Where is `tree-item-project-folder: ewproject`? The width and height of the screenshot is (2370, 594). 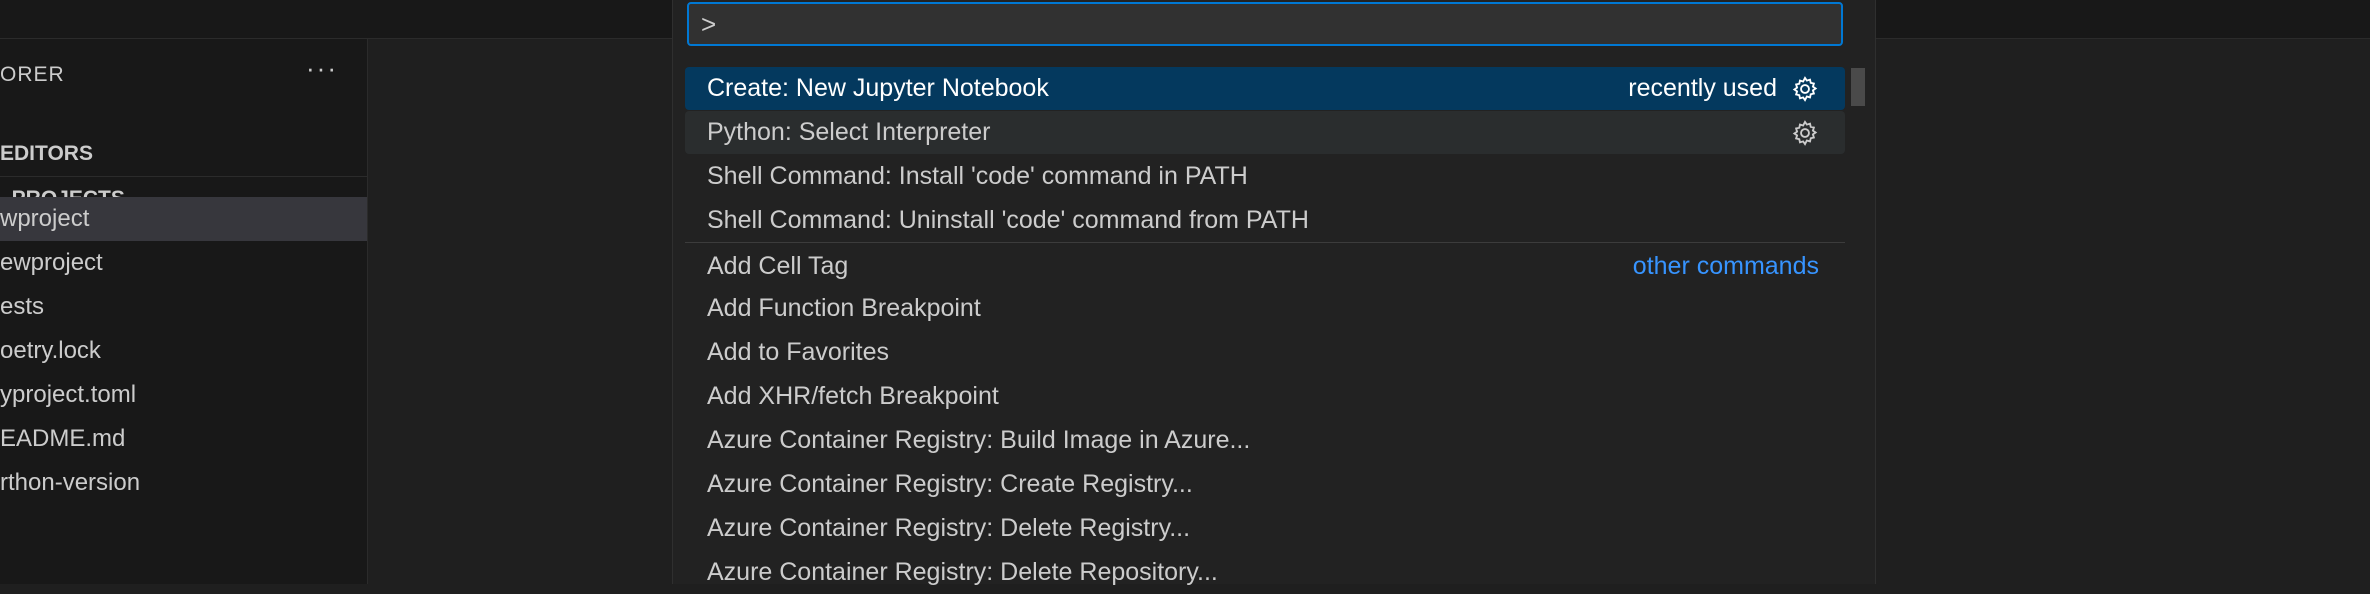 tree-item-project-folder: ewproject is located at coordinates (183, 263).